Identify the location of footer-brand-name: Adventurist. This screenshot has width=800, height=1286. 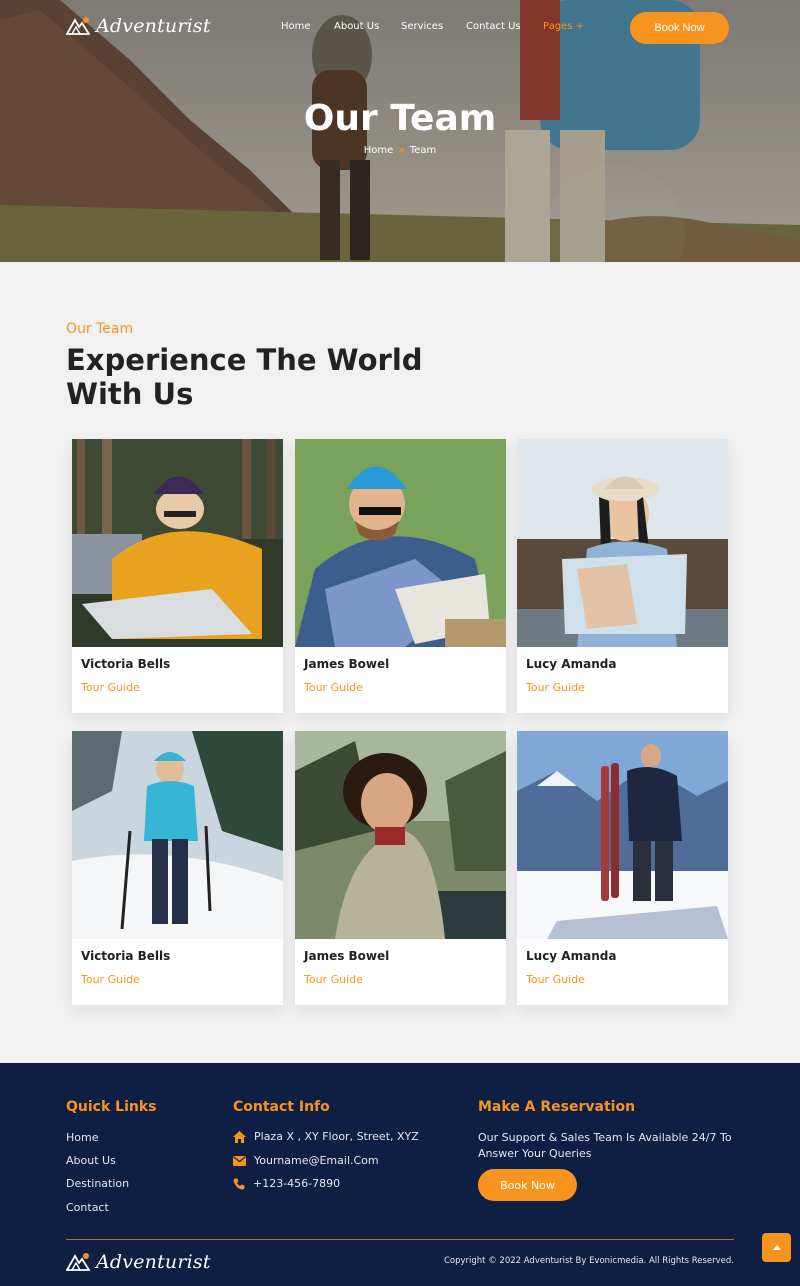
(153, 1262).